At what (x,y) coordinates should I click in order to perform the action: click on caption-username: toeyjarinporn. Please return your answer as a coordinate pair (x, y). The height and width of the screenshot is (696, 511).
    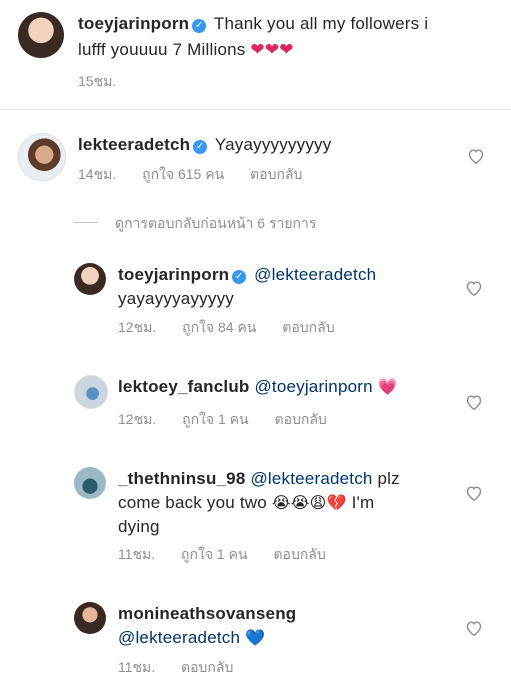
    Looking at the image, I should click on (133, 23).